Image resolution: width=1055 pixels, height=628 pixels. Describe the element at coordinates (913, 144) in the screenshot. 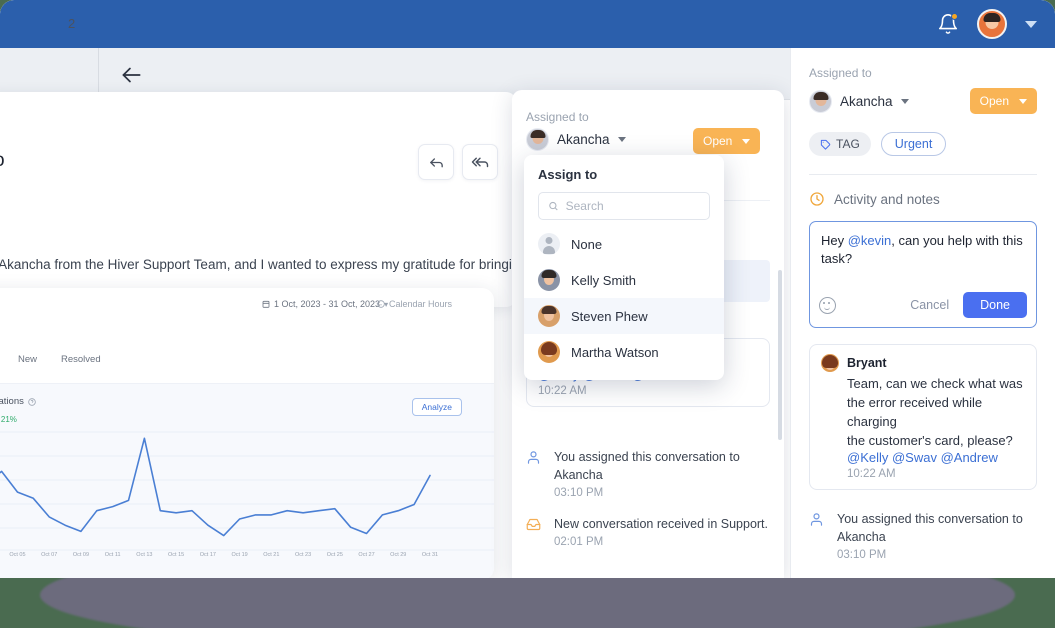

I see `tag-urgent: Urgent` at that location.